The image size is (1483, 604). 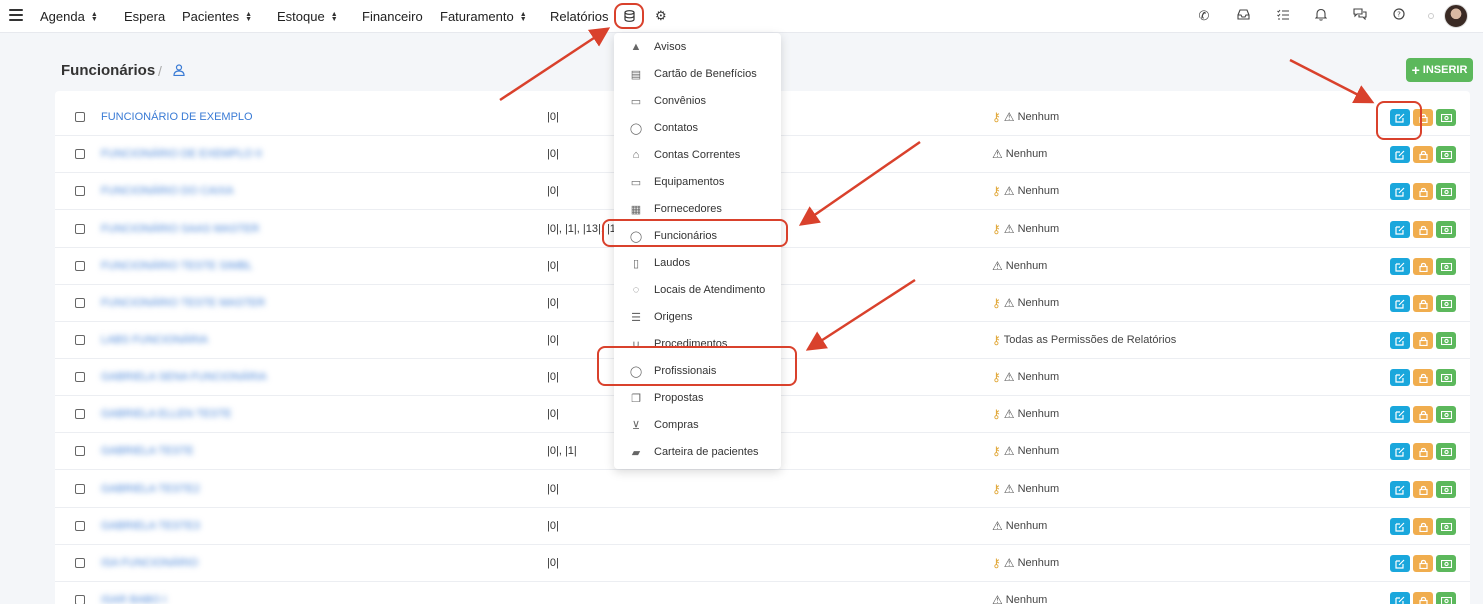 I want to click on employee-name-link: FUNCIONÁRIO TESTE MASTER, so click(x=183, y=303).